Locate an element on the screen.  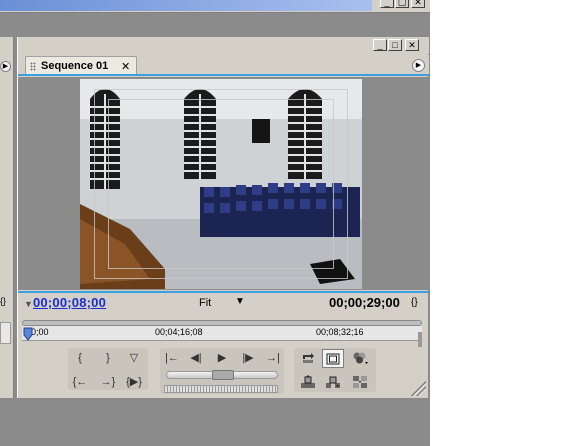
tab-row: Sequence 01 ✕ ▶ is located at coordinates (223, 65).